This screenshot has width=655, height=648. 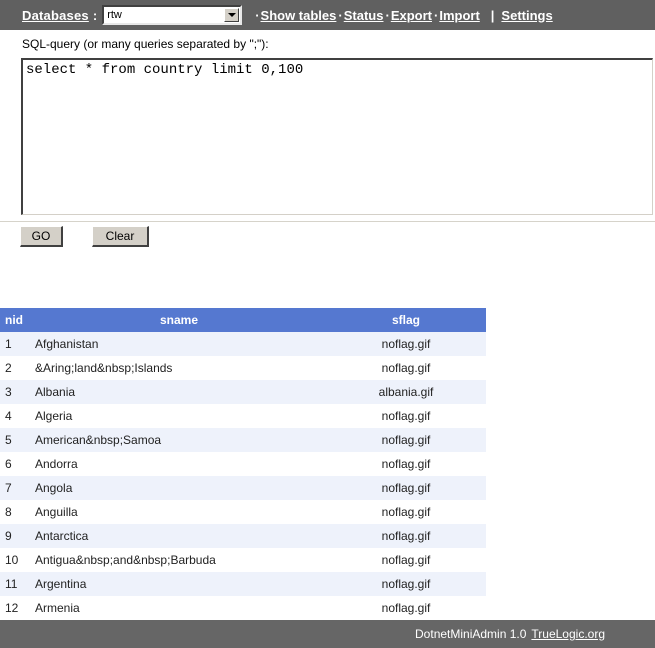 I want to click on table-row: 11 Argentina noflag.gif, so click(x=243, y=584).